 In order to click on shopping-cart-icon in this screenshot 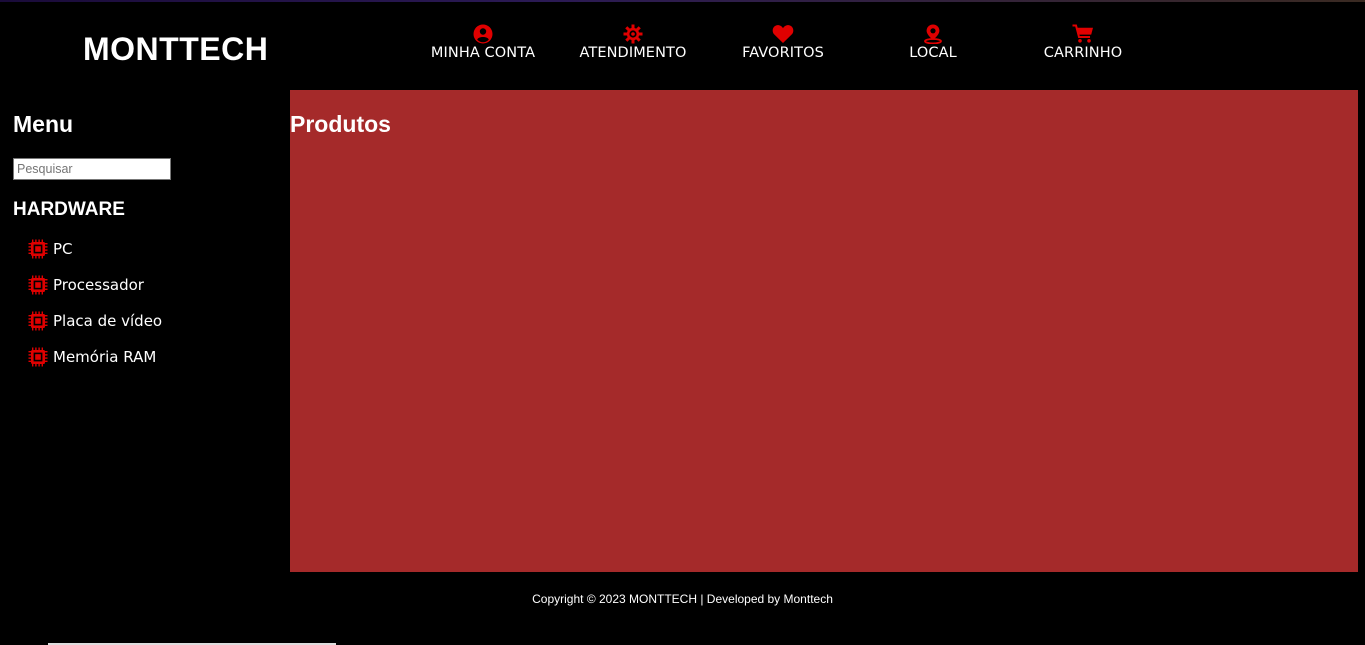, I will do `click(1082, 33)`.